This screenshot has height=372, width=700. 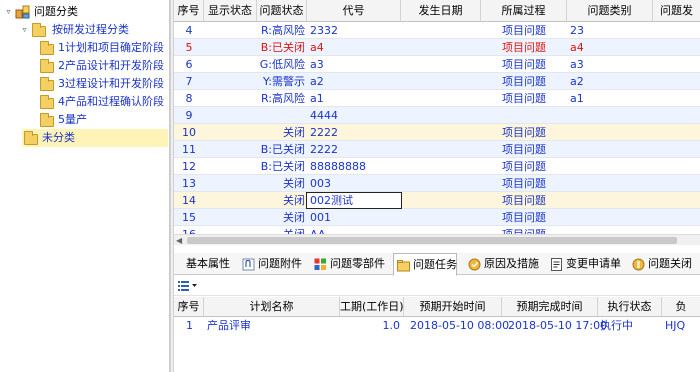 What do you see at coordinates (437, 217) in the screenshot?
I see `table-row: 15 关闭 001 项目问题` at bounding box center [437, 217].